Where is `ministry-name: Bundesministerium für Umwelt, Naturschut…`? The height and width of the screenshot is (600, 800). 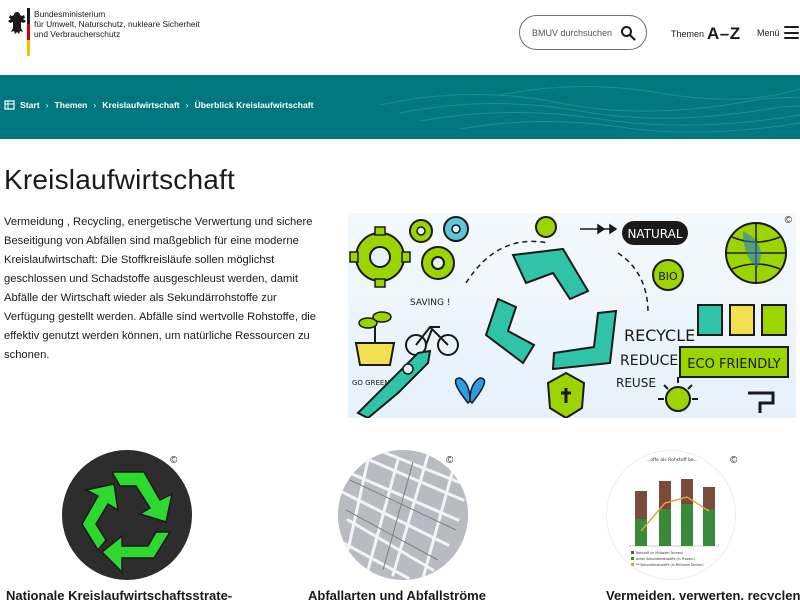
ministry-name: Bundesministerium für Umwelt, Naturschut… is located at coordinates (119, 24).